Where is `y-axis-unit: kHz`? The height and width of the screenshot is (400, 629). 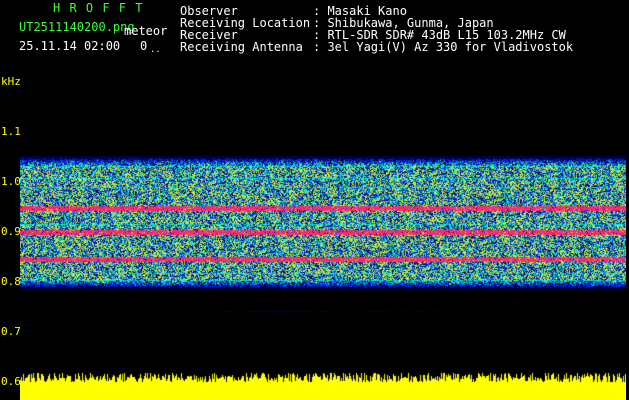
y-axis-unit: kHz is located at coordinates (11, 81).